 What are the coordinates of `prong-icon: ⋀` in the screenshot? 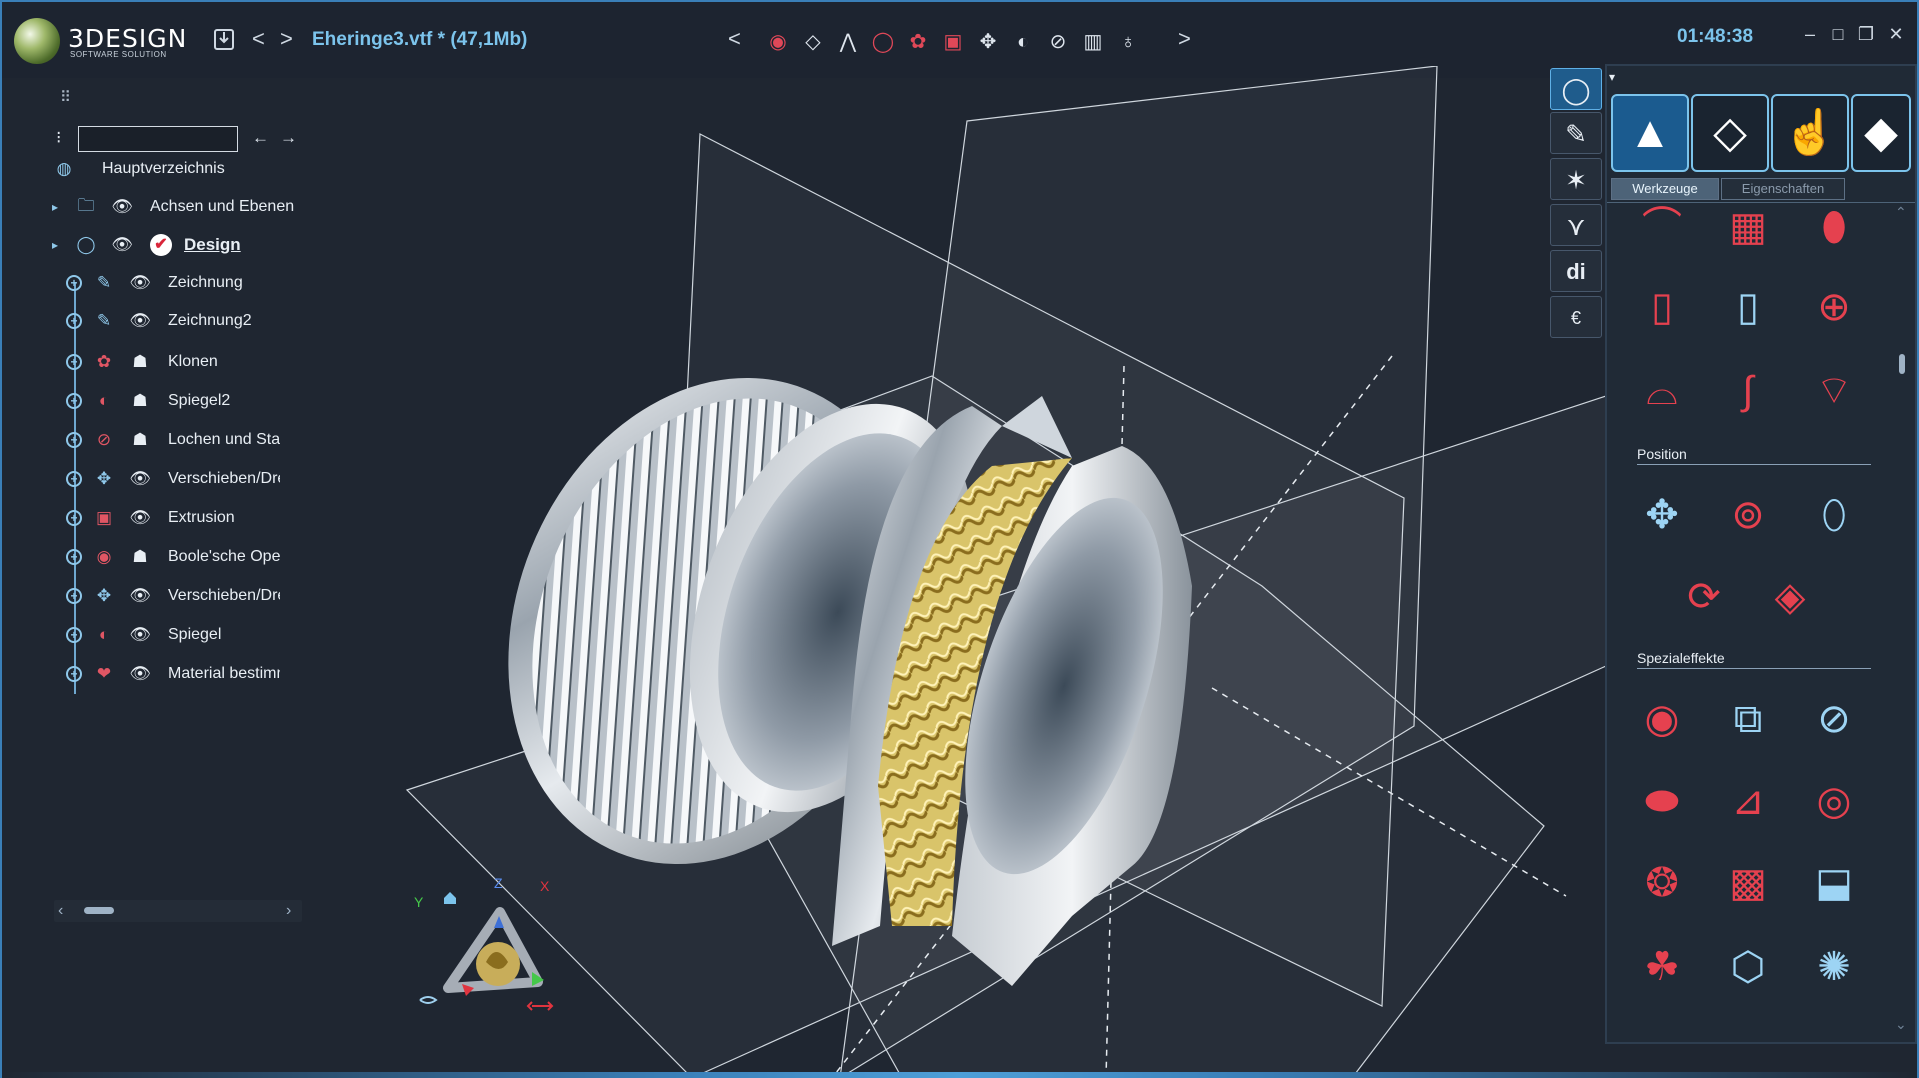 It's located at (848, 42).